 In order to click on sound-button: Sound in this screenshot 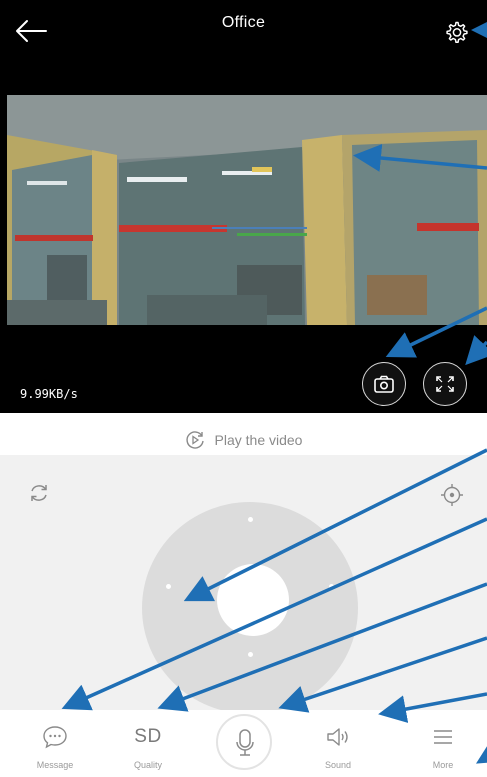, I will do `click(338, 743)`.